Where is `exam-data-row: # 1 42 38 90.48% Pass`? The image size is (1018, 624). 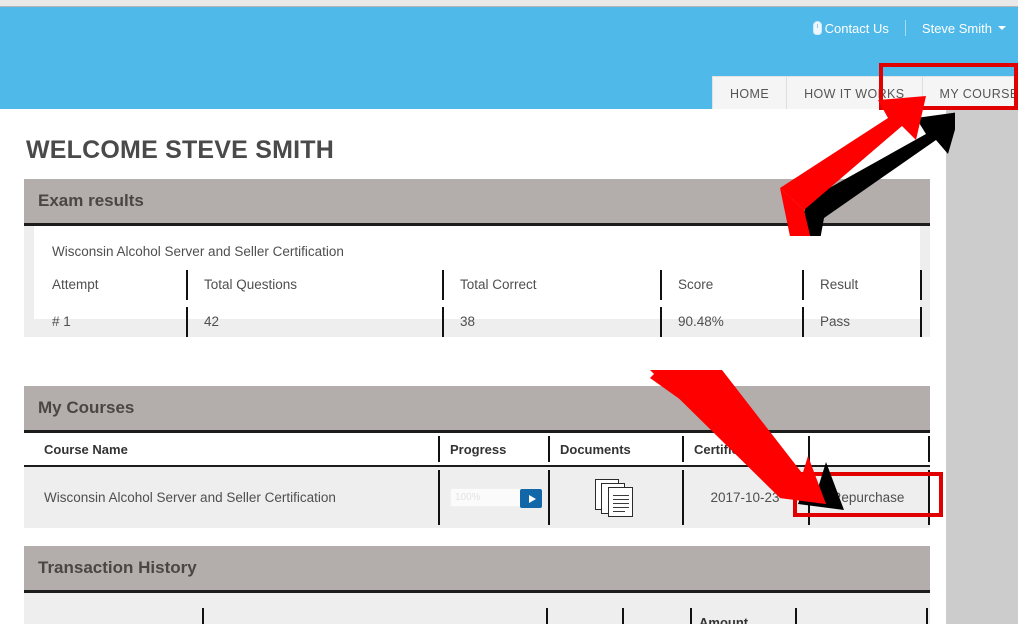 exam-data-row: # 1 42 38 90.48% Pass is located at coordinates (478, 321).